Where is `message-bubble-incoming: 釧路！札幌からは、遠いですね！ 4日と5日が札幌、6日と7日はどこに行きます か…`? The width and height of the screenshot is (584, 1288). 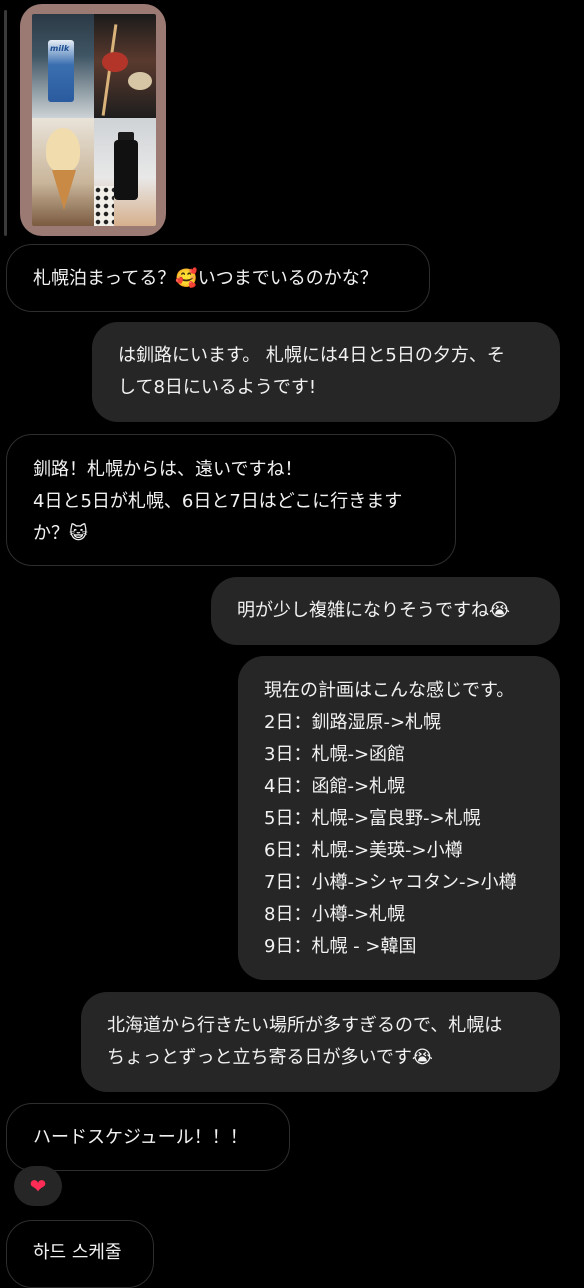 message-bubble-incoming: 釧路！札幌からは、遠いですね！ 4日と5日が札幌、6日と7日はどこに行きます か… is located at coordinates (231, 500).